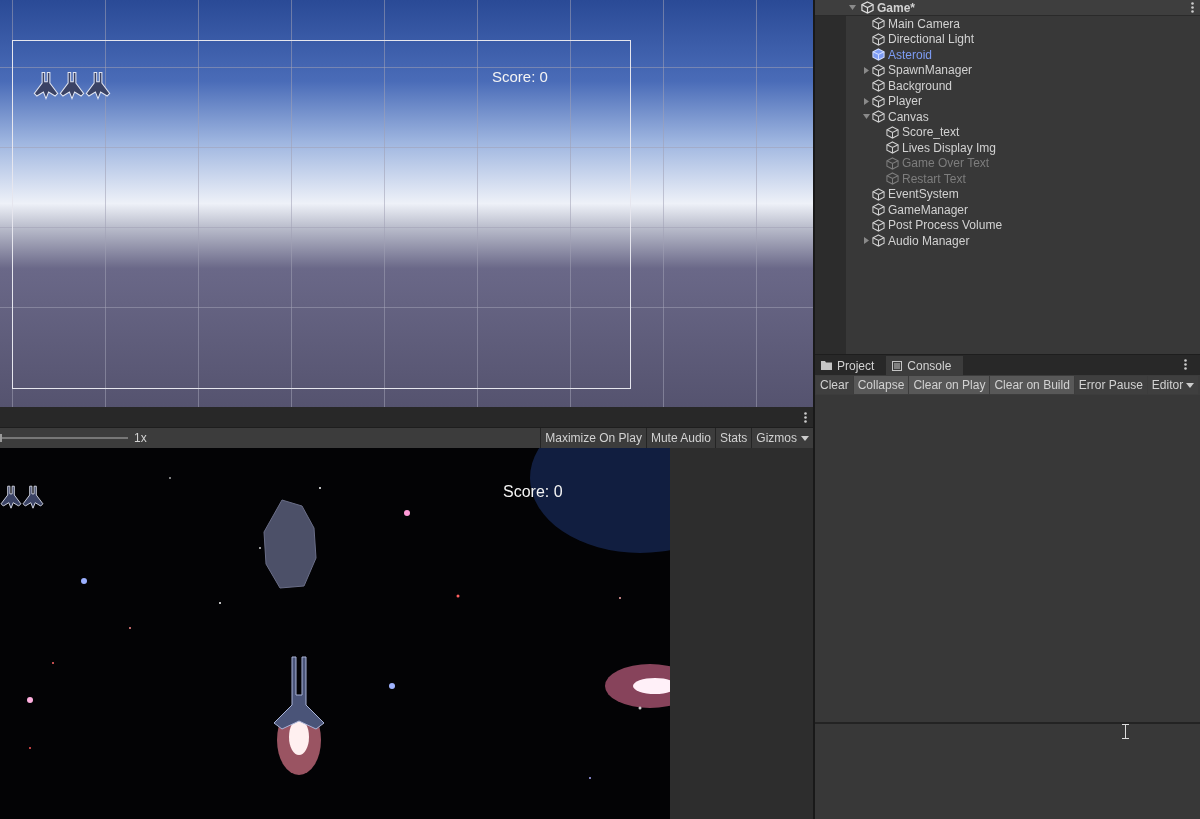  Describe the element at coordinates (1032, 385) in the screenshot. I see `toggle-button: Clear on Build` at that location.